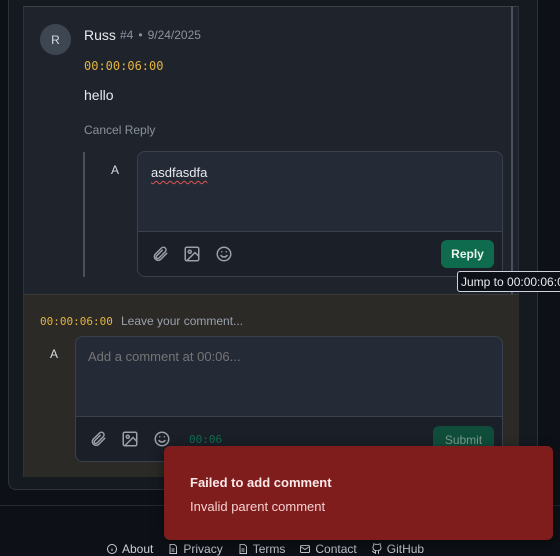 The image size is (560, 556). Describe the element at coordinates (76, 321) in the screenshot. I see `composer-timestamp: 00:00:06:00` at that location.